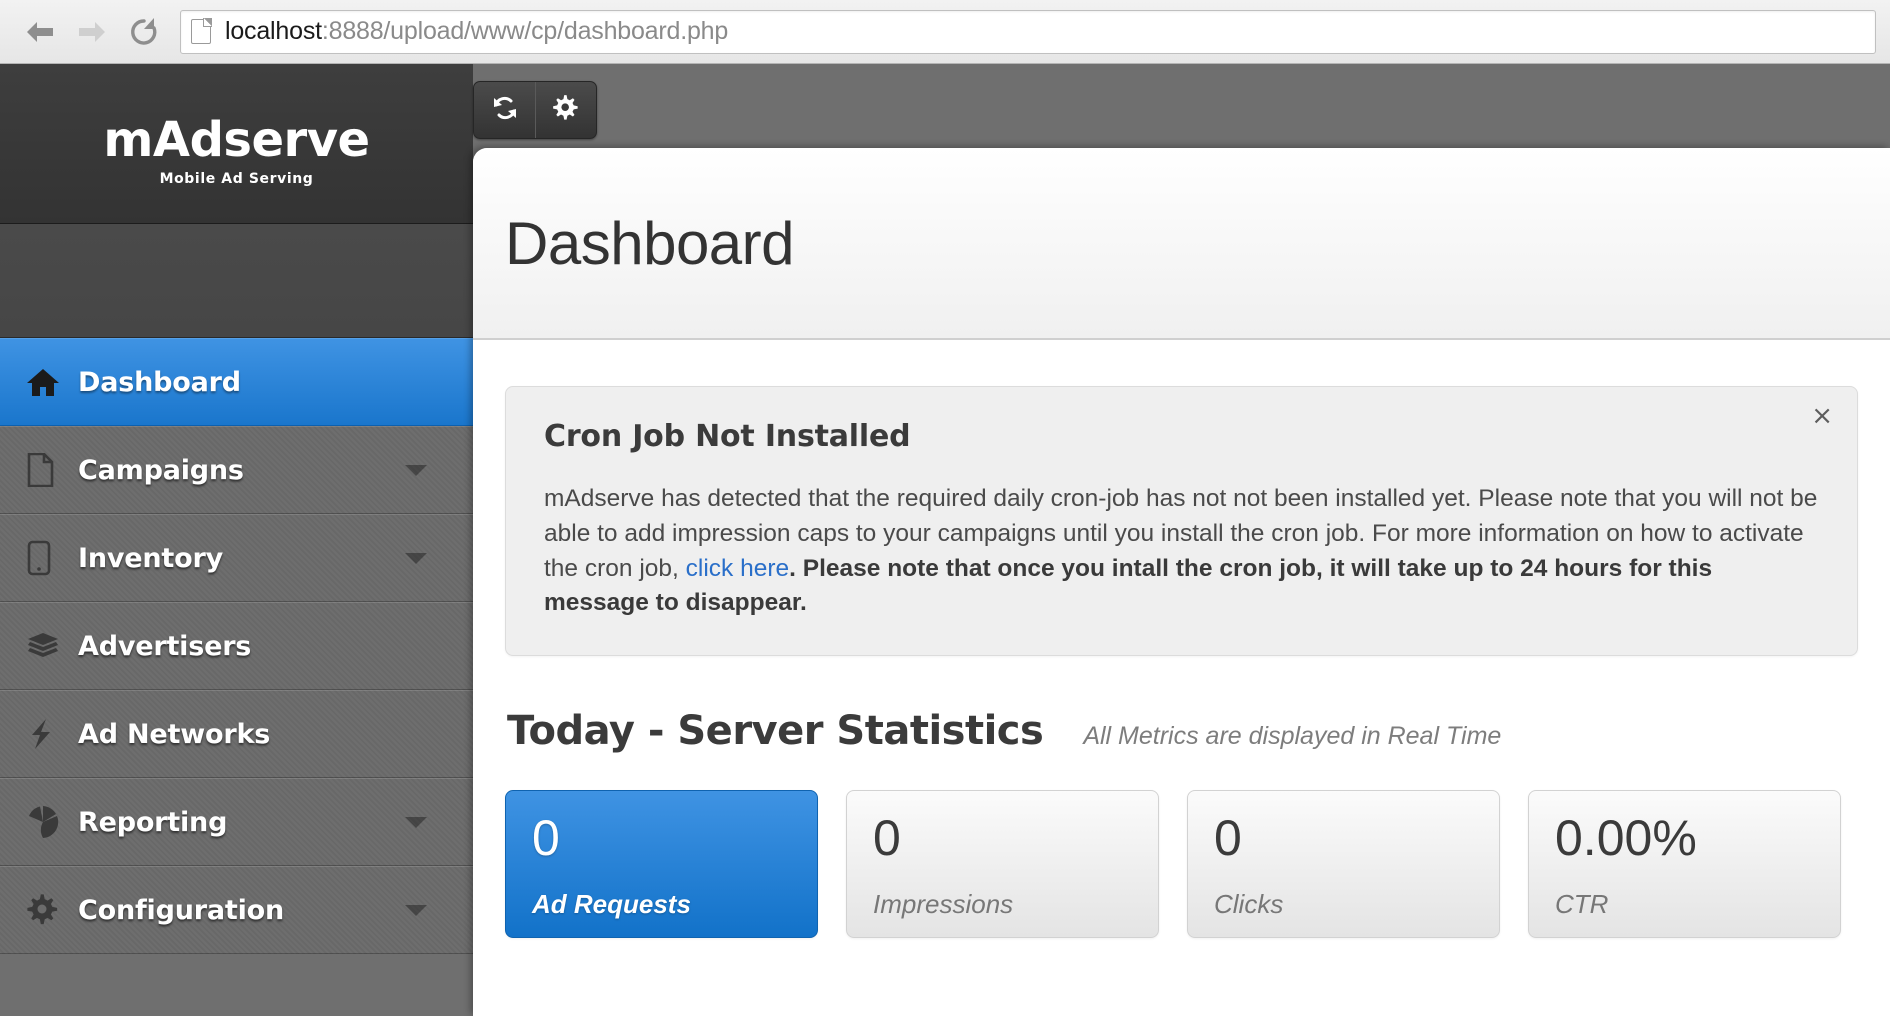 Image resolution: width=1890 pixels, height=1016 pixels. I want to click on sidebar-item-reporting: Reporting, so click(236, 822).